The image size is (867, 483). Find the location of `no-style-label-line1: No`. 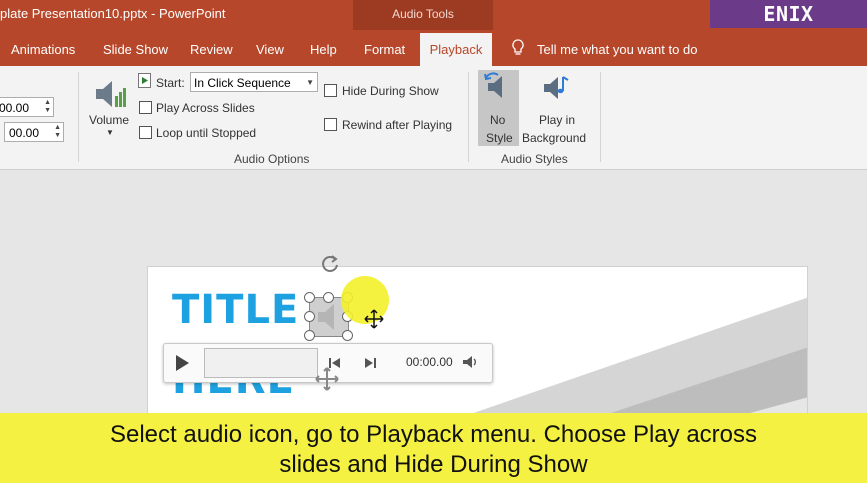

no-style-label-line1: No is located at coordinates (498, 120).